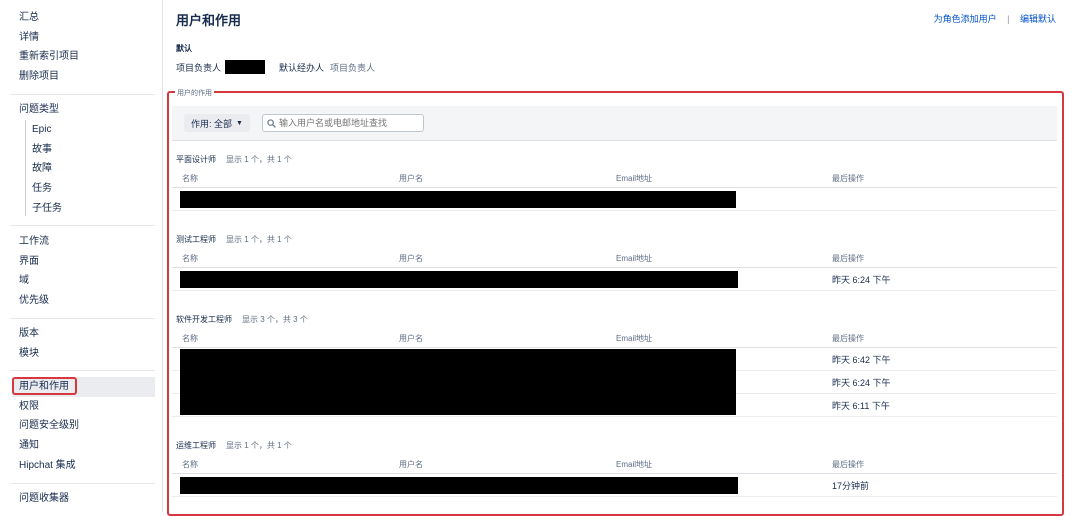 The width and height of the screenshot is (1080, 516). What do you see at coordinates (47, 209) in the screenshot?
I see `sidebar-item-subtask: 子任务` at bounding box center [47, 209].